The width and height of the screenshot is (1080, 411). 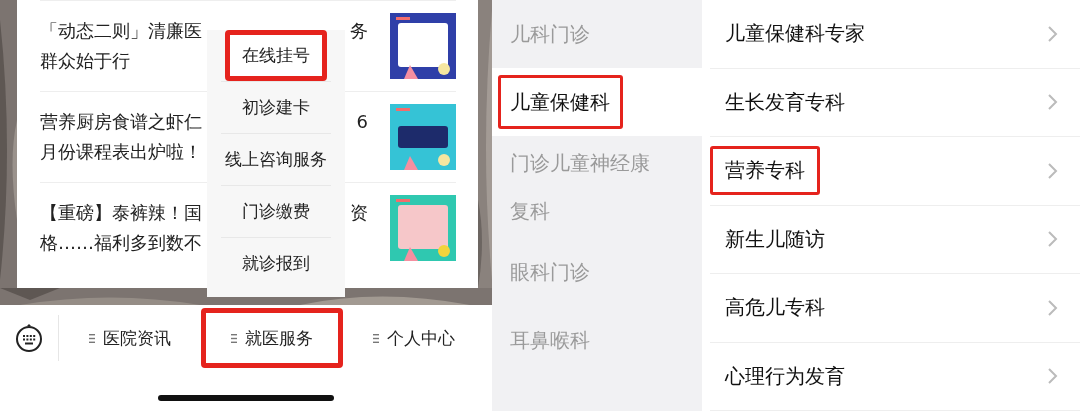 I want to click on department-row: 营养专科, so click(x=895, y=171).